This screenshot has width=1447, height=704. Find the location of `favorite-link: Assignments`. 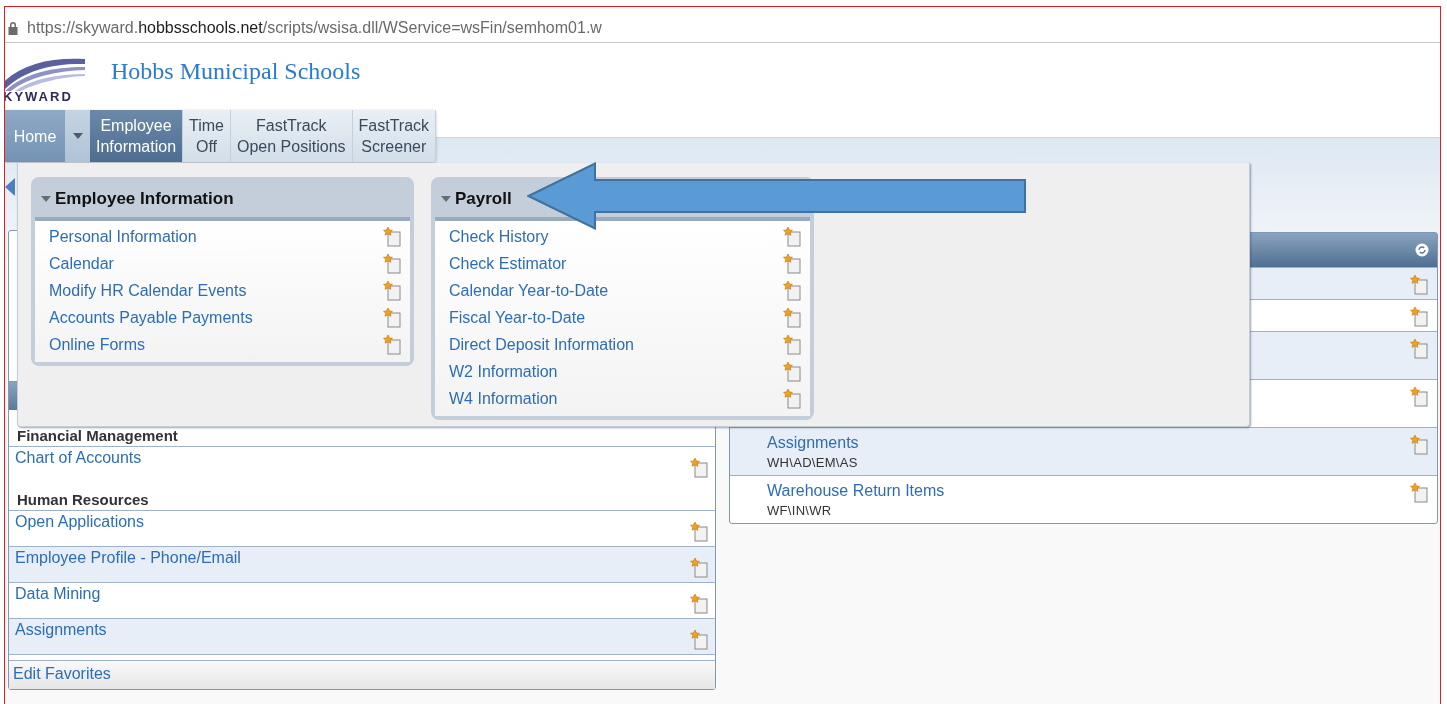

favorite-link: Assignments is located at coordinates (61, 630).